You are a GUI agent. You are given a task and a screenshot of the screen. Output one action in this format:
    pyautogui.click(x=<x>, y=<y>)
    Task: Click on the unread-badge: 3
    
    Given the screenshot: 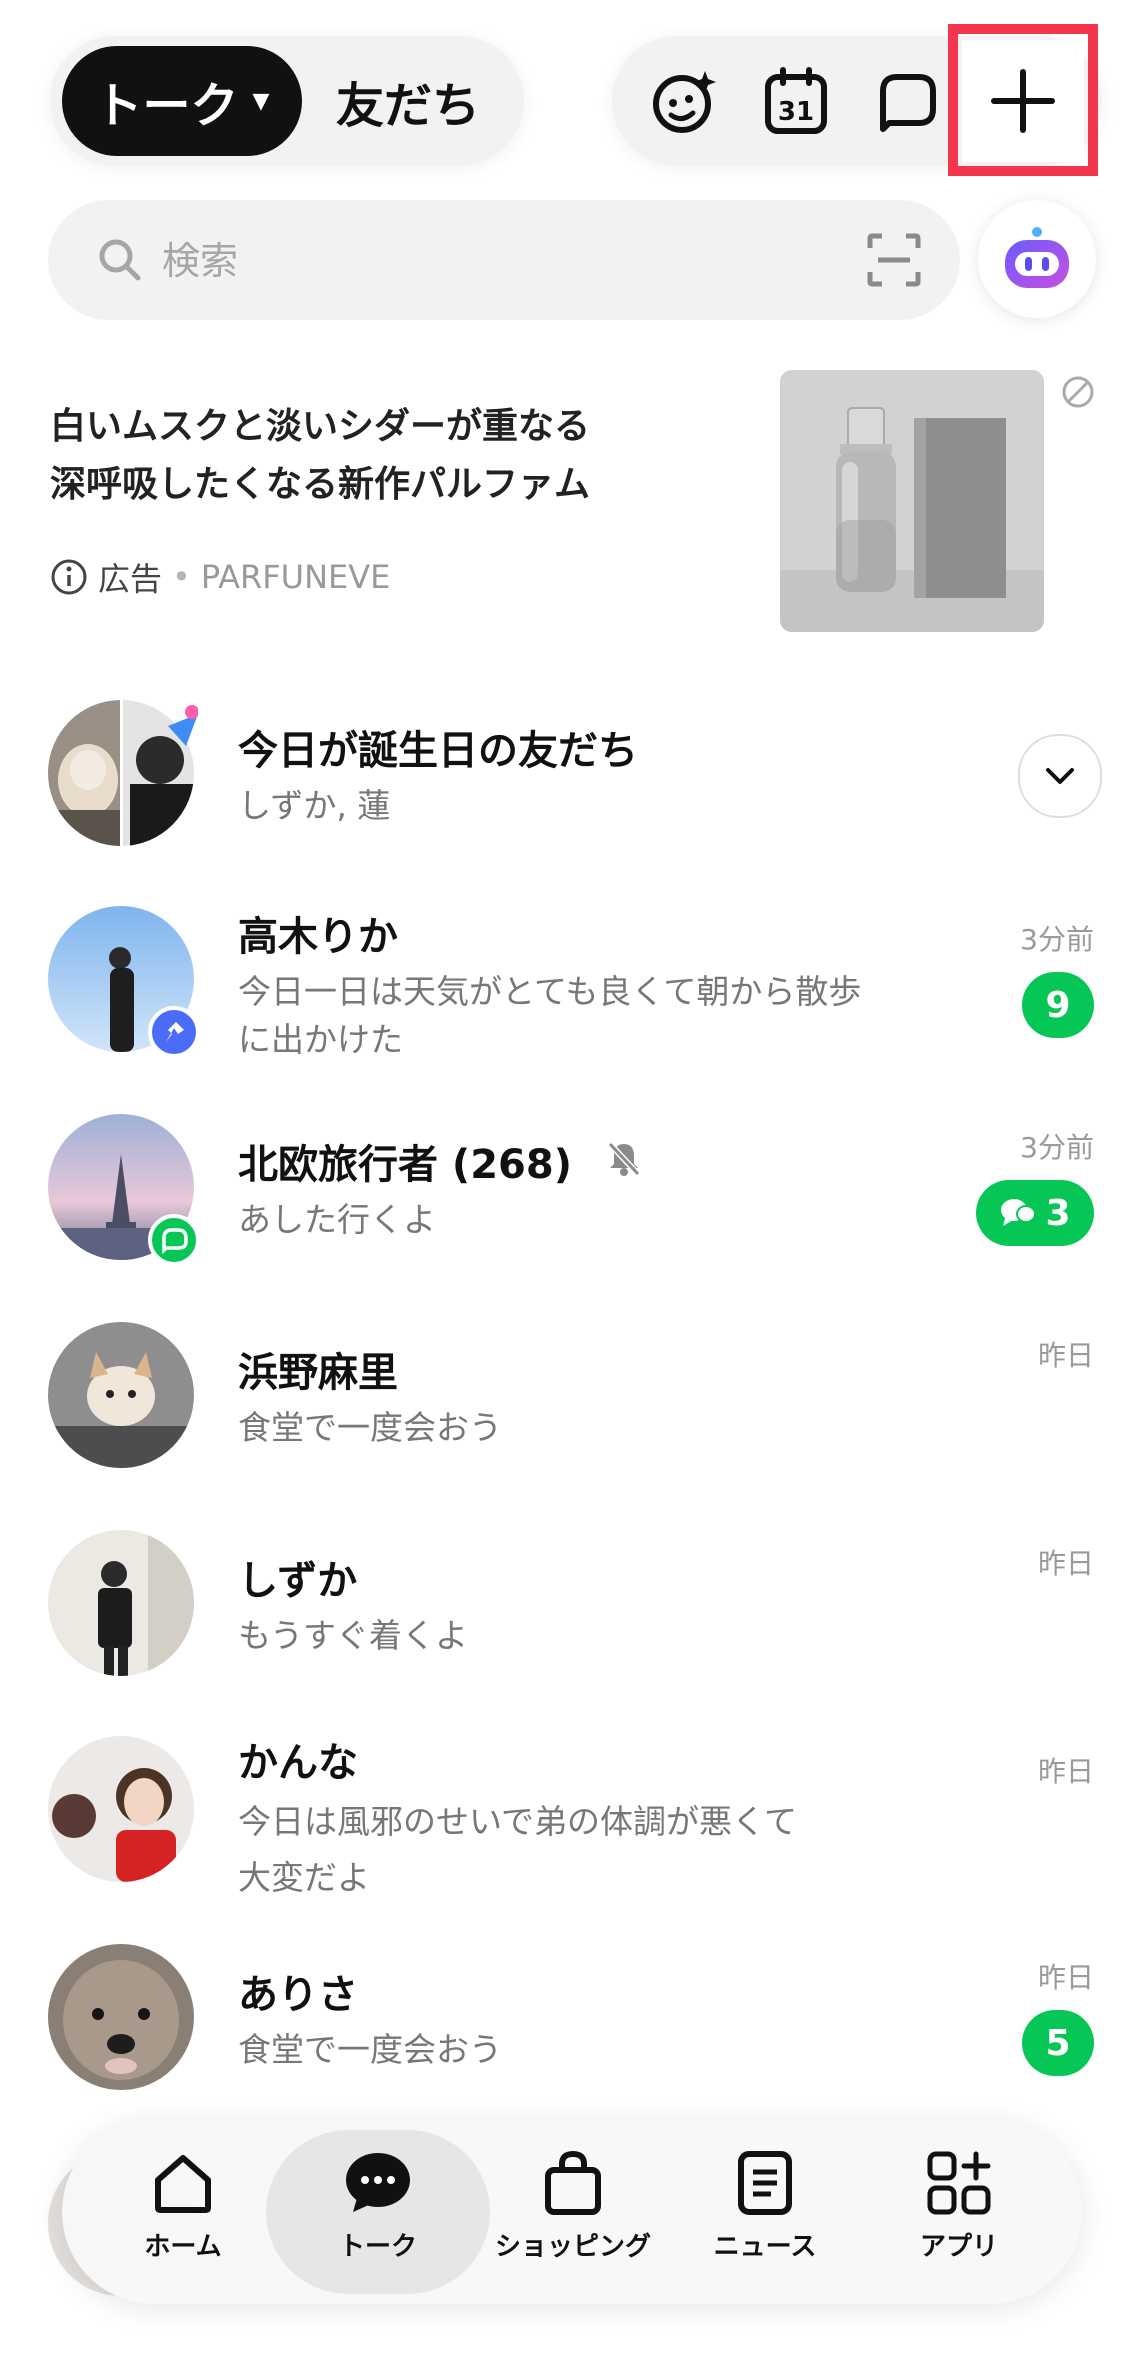 What is the action you would take?
    pyautogui.click(x=1035, y=1213)
    